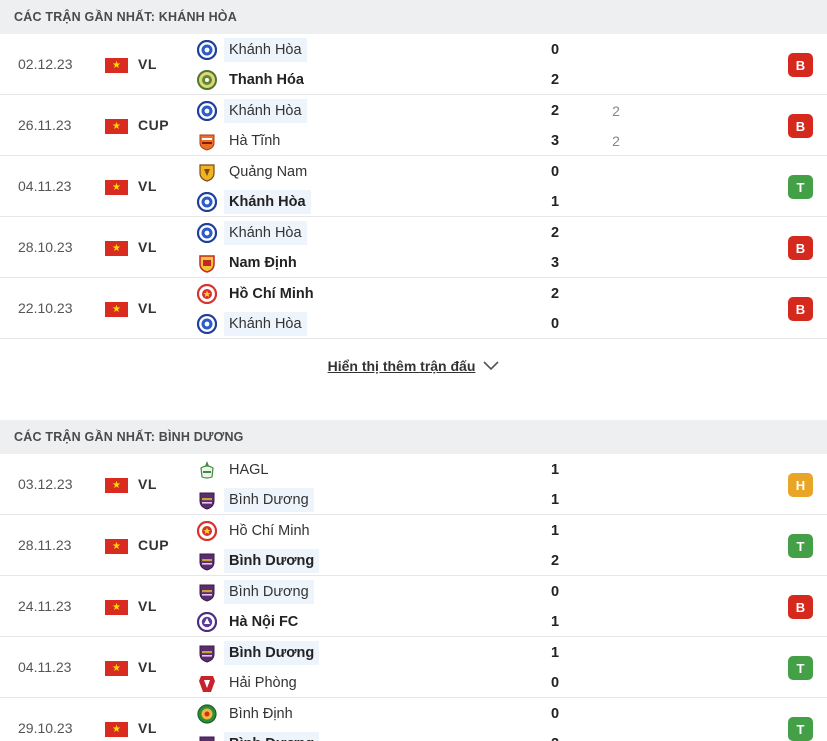 The image size is (827, 741). What do you see at coordinates (265, 324) in the screenshot?
I see `away-team-name: Khánh Hòa` at bounding box center [265, 324].